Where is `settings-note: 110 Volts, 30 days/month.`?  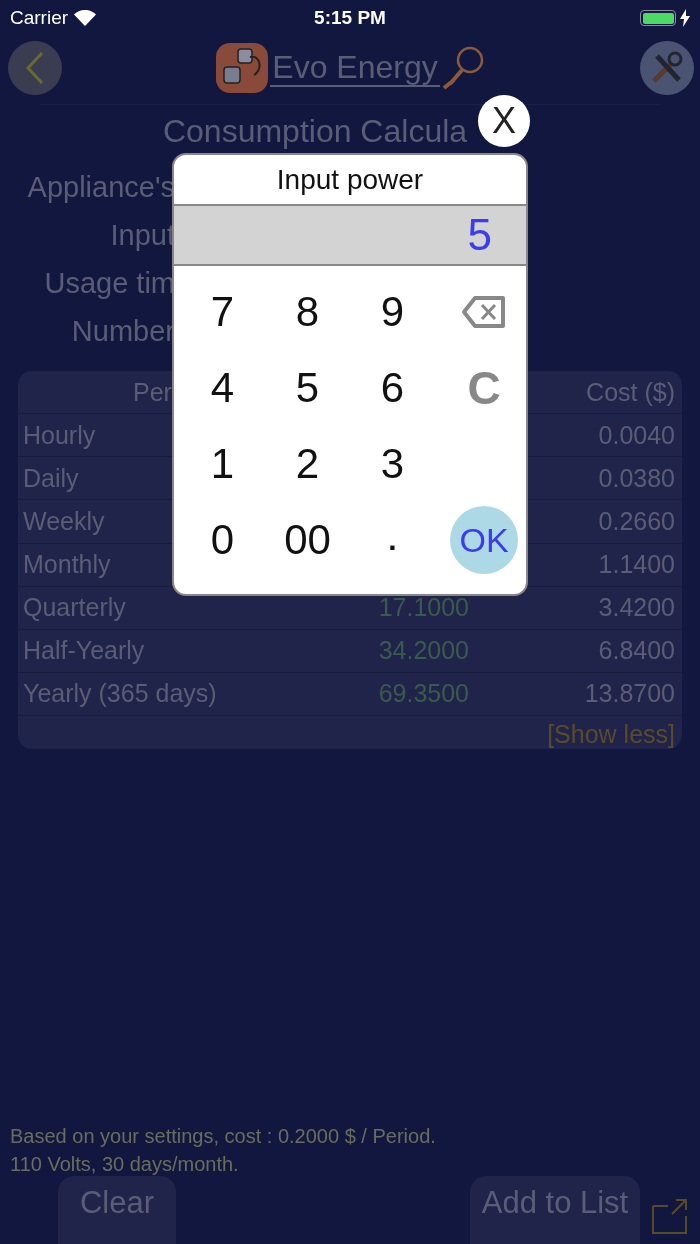
settings-note: 110 Volts, 30 days/month. is located at coordinates (125, 1164).